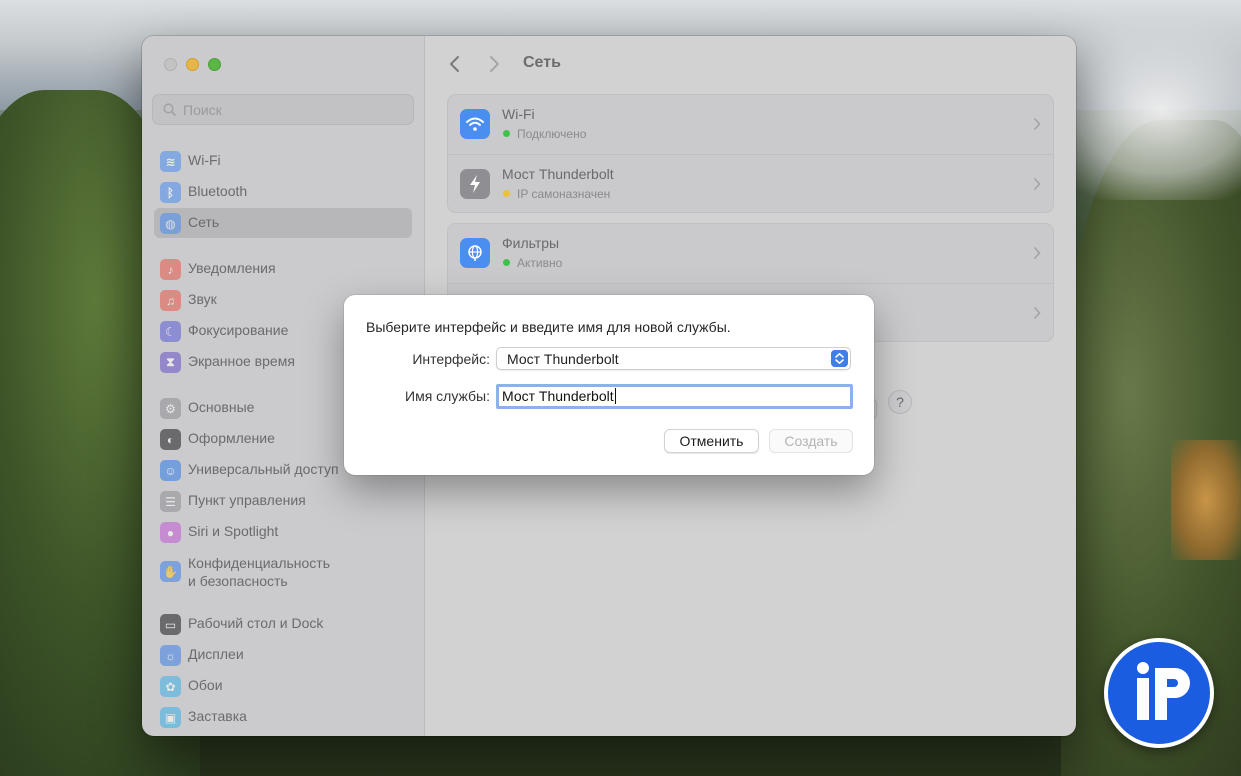 This screenshot has height=776, width=1241. I want to click on sidebar-item: ▣ Заставка, so click(283, 717).